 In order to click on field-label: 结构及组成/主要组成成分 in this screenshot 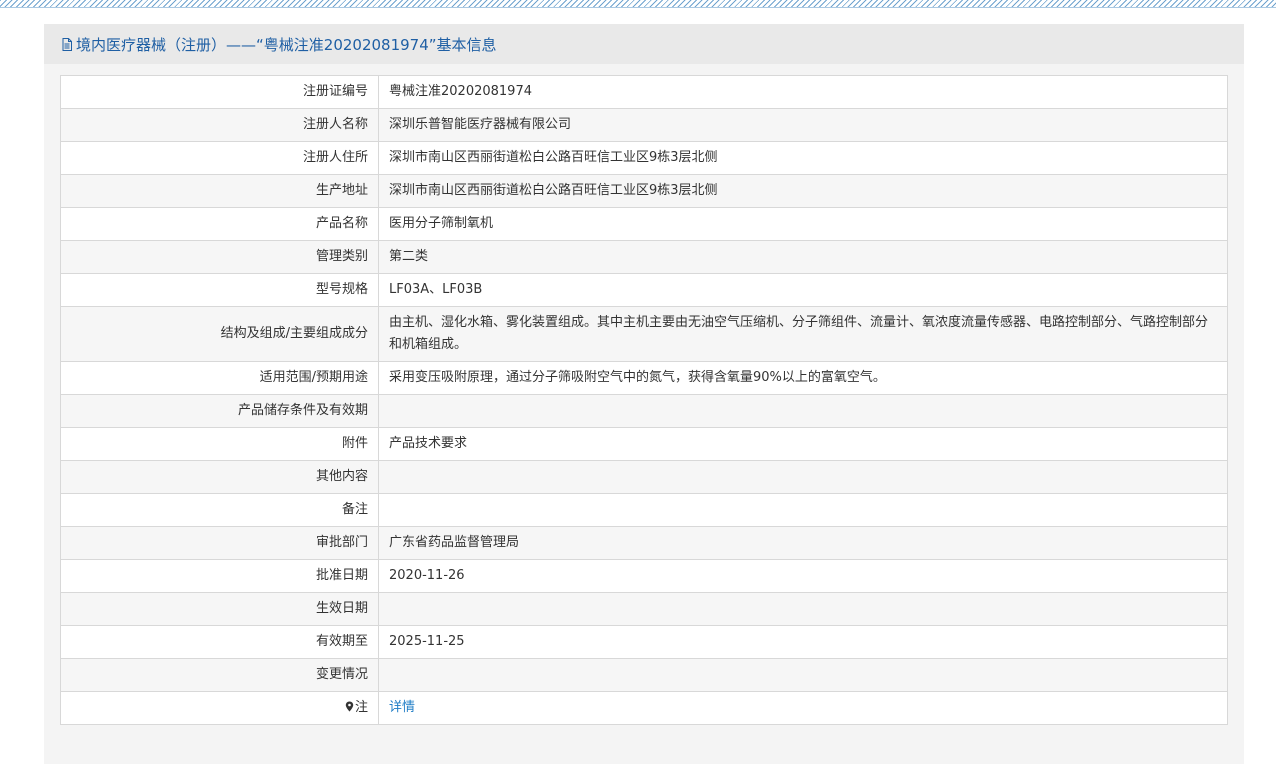, I will do `click(219, 334)`.